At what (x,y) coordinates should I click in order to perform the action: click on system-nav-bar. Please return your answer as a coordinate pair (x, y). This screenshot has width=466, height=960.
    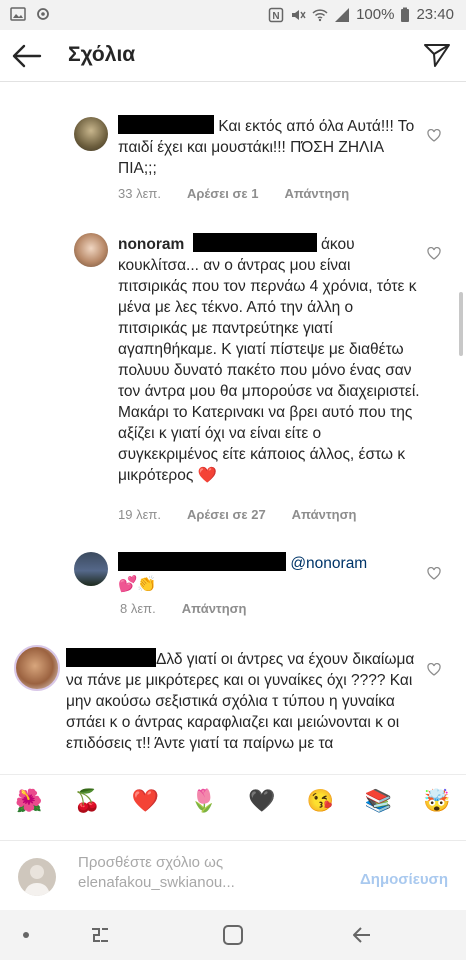
    Looking at the image, I should click on (233, 935).